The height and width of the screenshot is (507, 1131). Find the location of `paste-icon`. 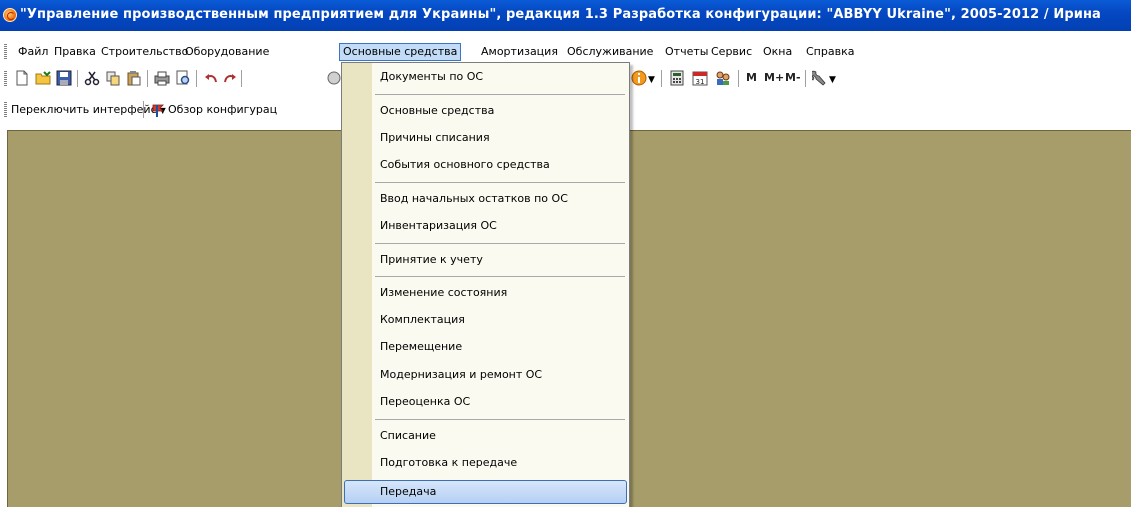

paste-icon is located at coordinates (134, 78).